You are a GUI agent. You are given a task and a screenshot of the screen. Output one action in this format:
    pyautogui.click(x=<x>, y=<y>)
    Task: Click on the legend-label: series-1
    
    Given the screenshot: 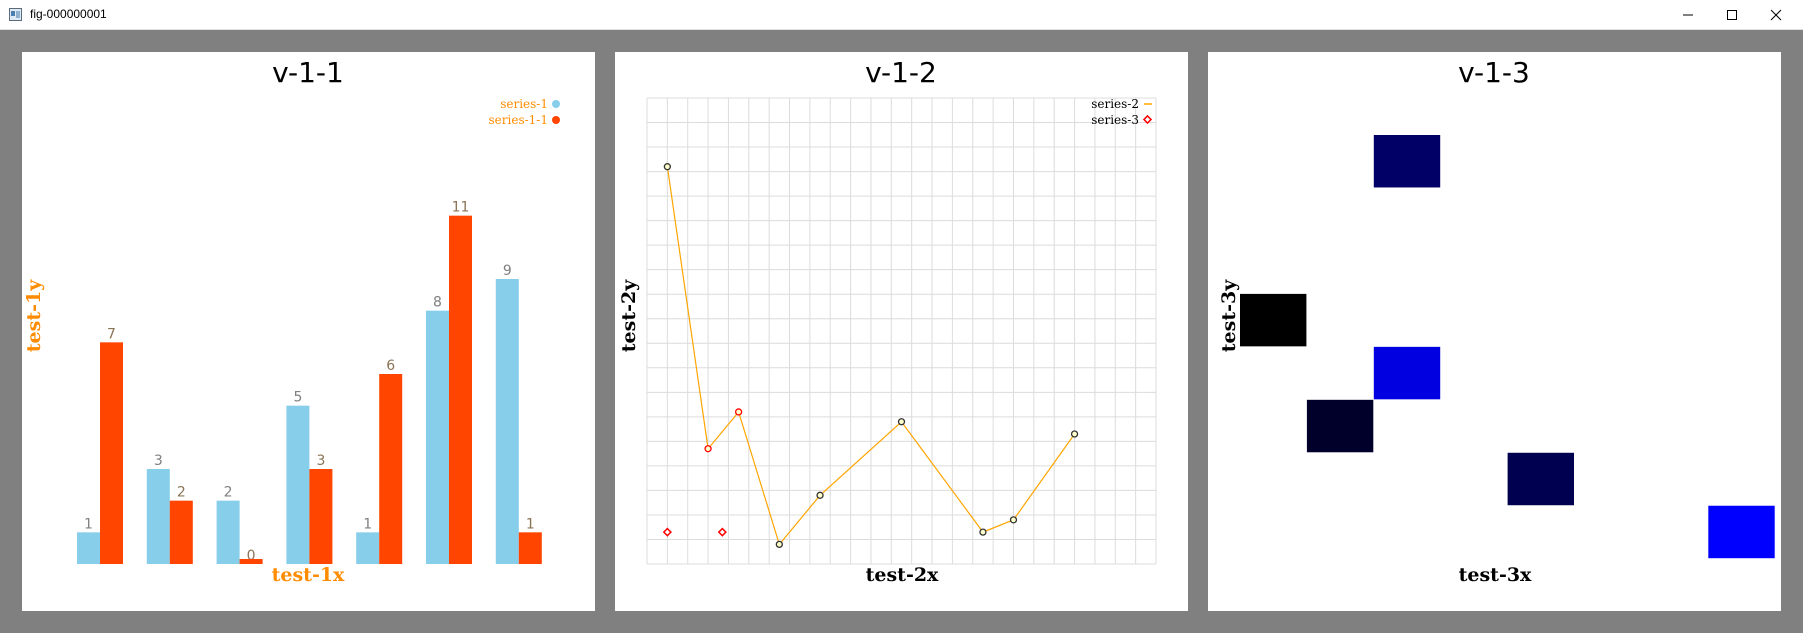 What is the action you would take?
    pyautogui.click(x=524, y=104)
    